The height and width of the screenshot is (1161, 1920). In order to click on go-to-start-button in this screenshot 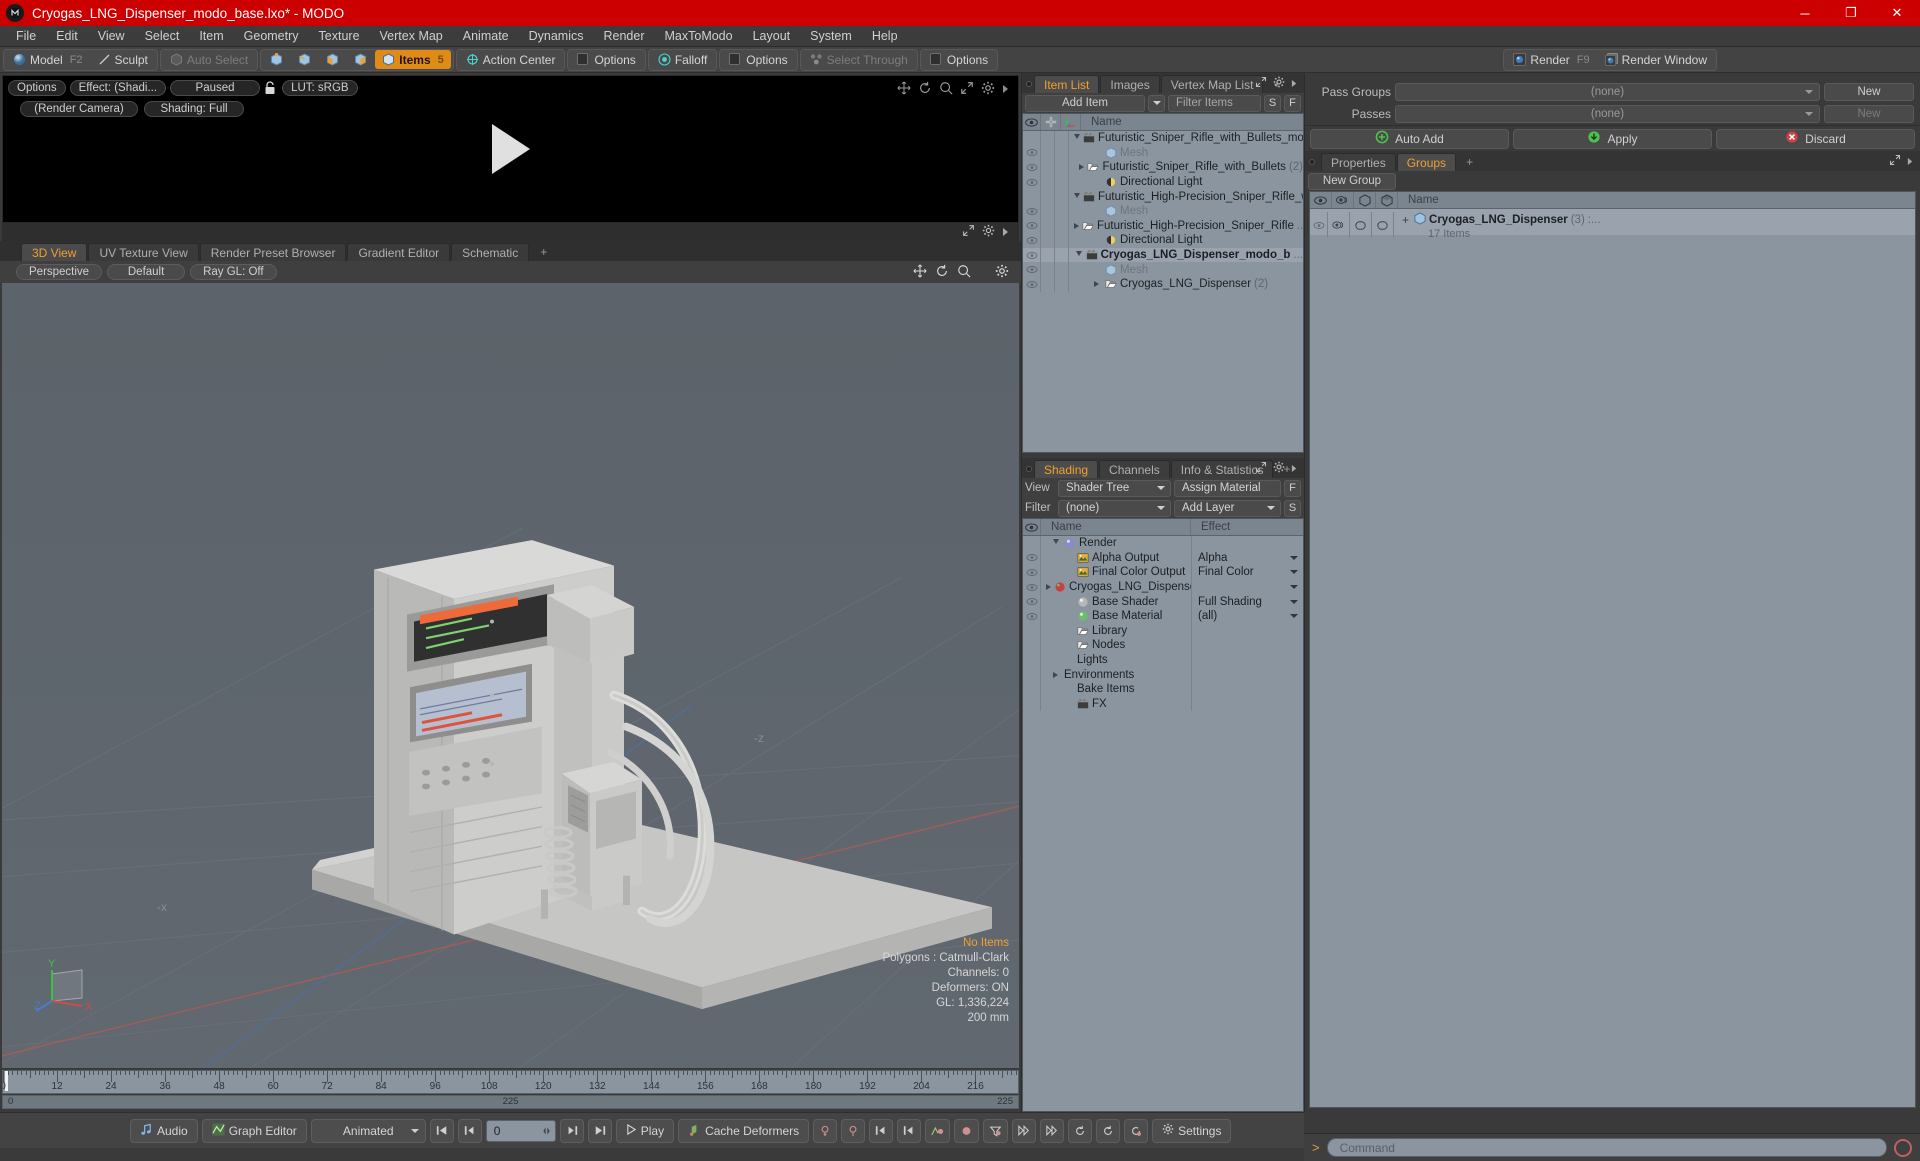, I will do `click(441, 1130)`.